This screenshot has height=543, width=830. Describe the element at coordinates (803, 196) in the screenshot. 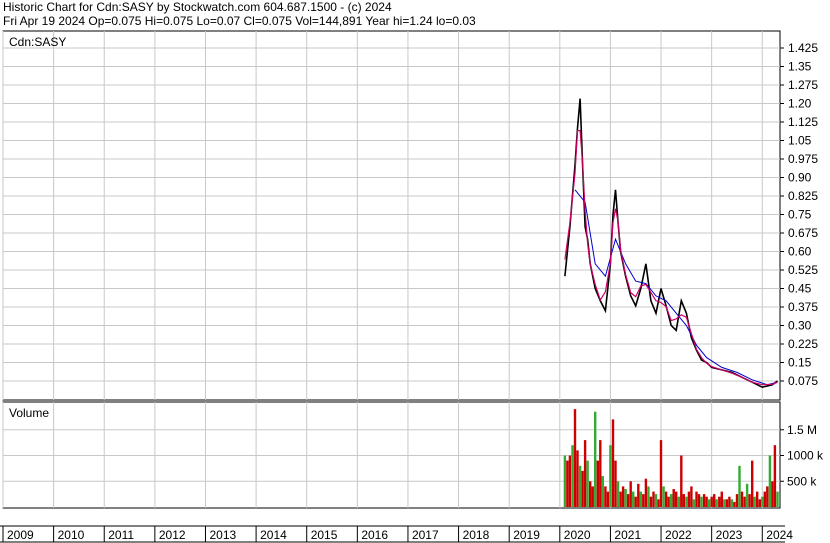

I see `price-tick-label: 0.825` at that location.